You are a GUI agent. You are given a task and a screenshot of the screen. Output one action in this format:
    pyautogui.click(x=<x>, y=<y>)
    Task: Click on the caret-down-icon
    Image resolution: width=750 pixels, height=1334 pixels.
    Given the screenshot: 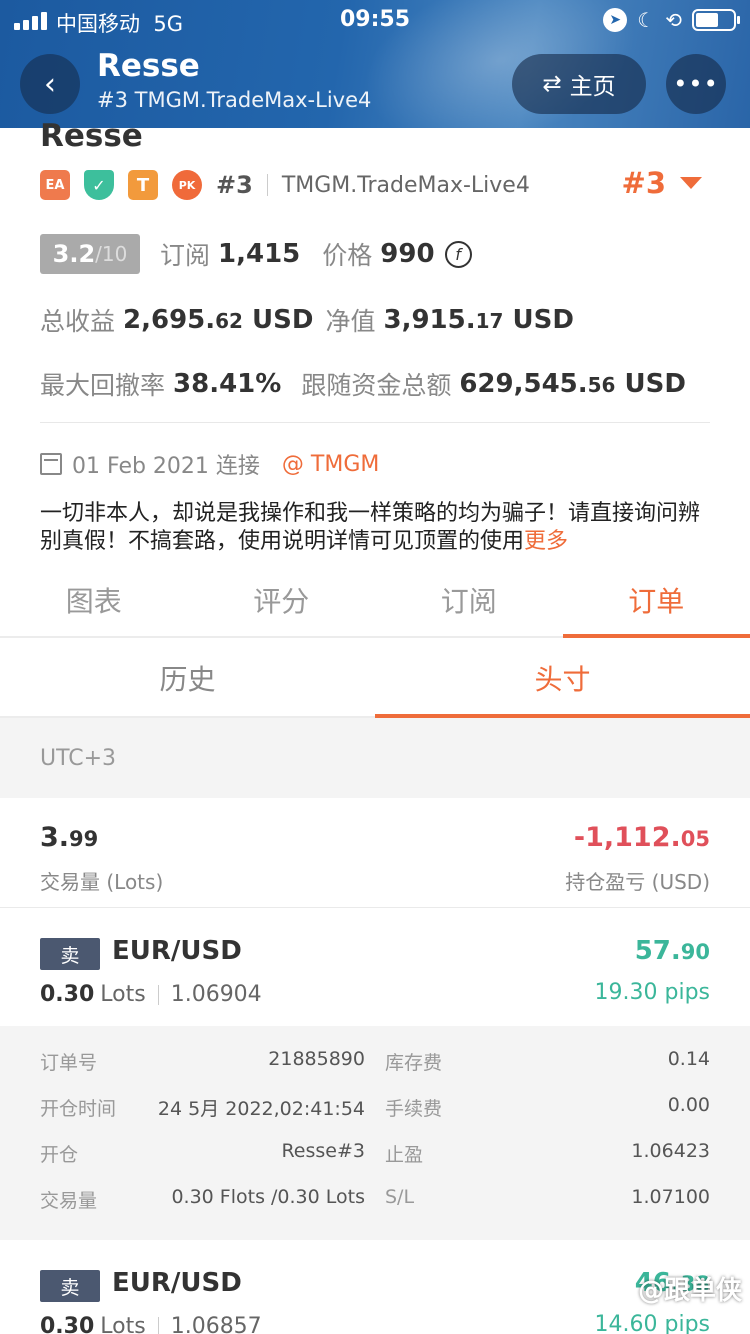 What is the action you would take?
    pyautogui.click(x=691, y=183)
    